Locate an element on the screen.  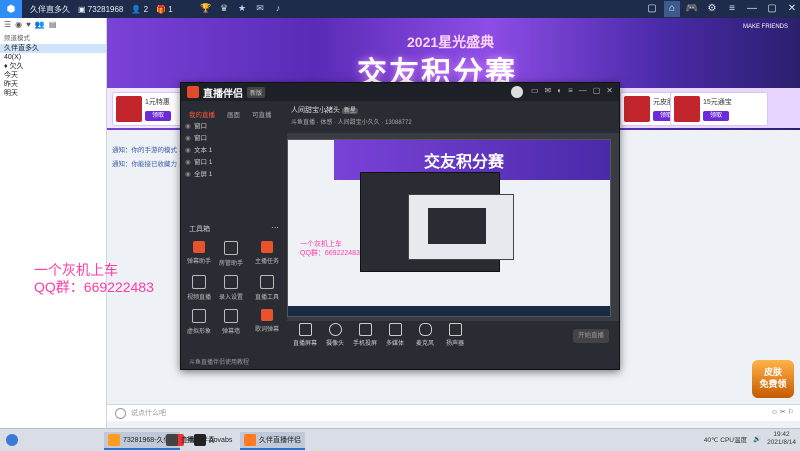
prize-image is located at coordinates (637, 109).